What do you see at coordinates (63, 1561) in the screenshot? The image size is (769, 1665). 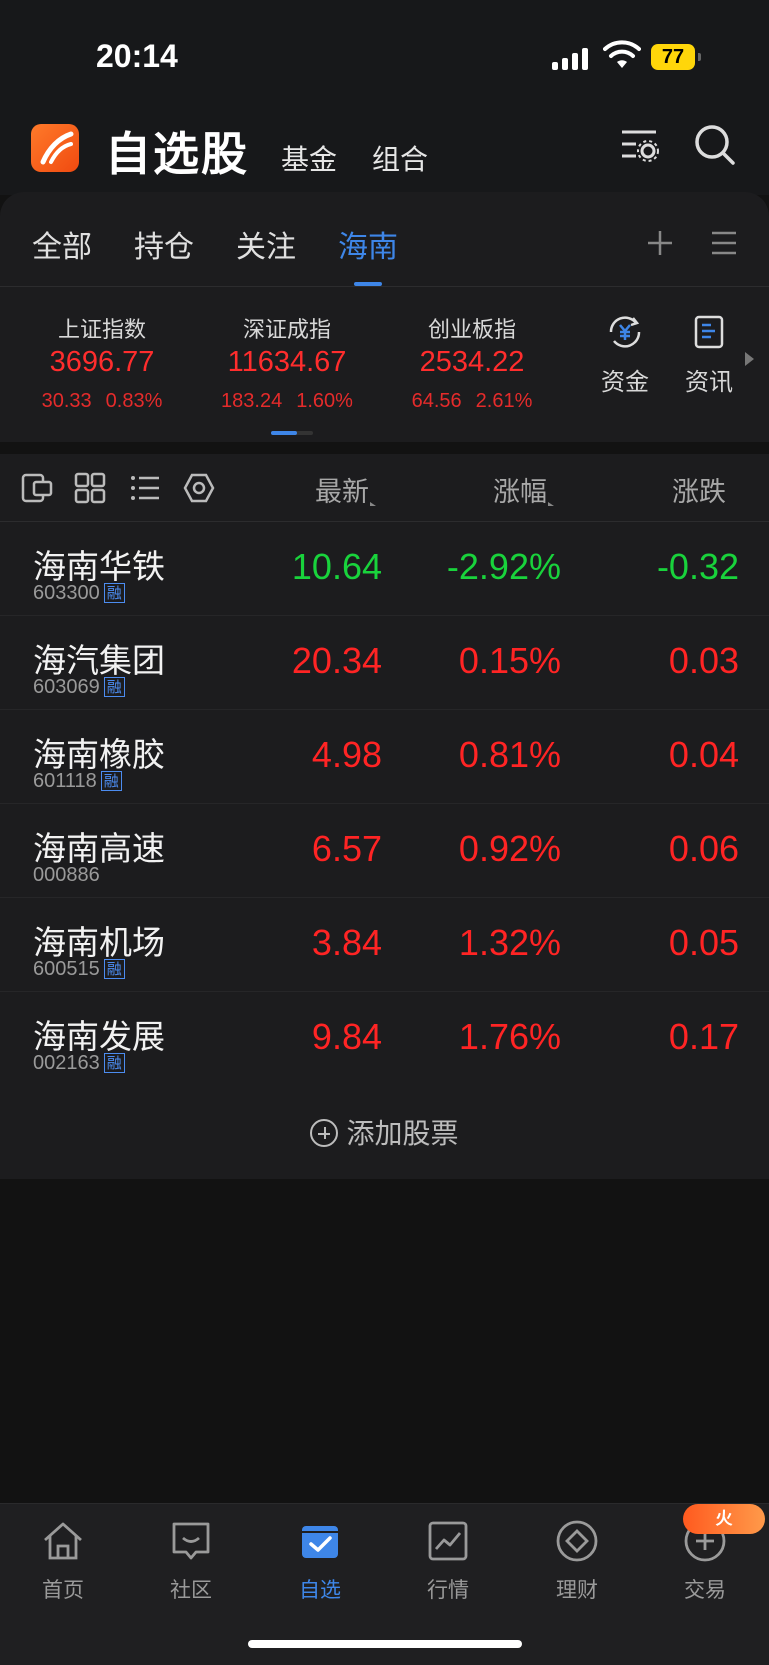 I see `nav-home: 首页` at bounding box center [63, 1561].